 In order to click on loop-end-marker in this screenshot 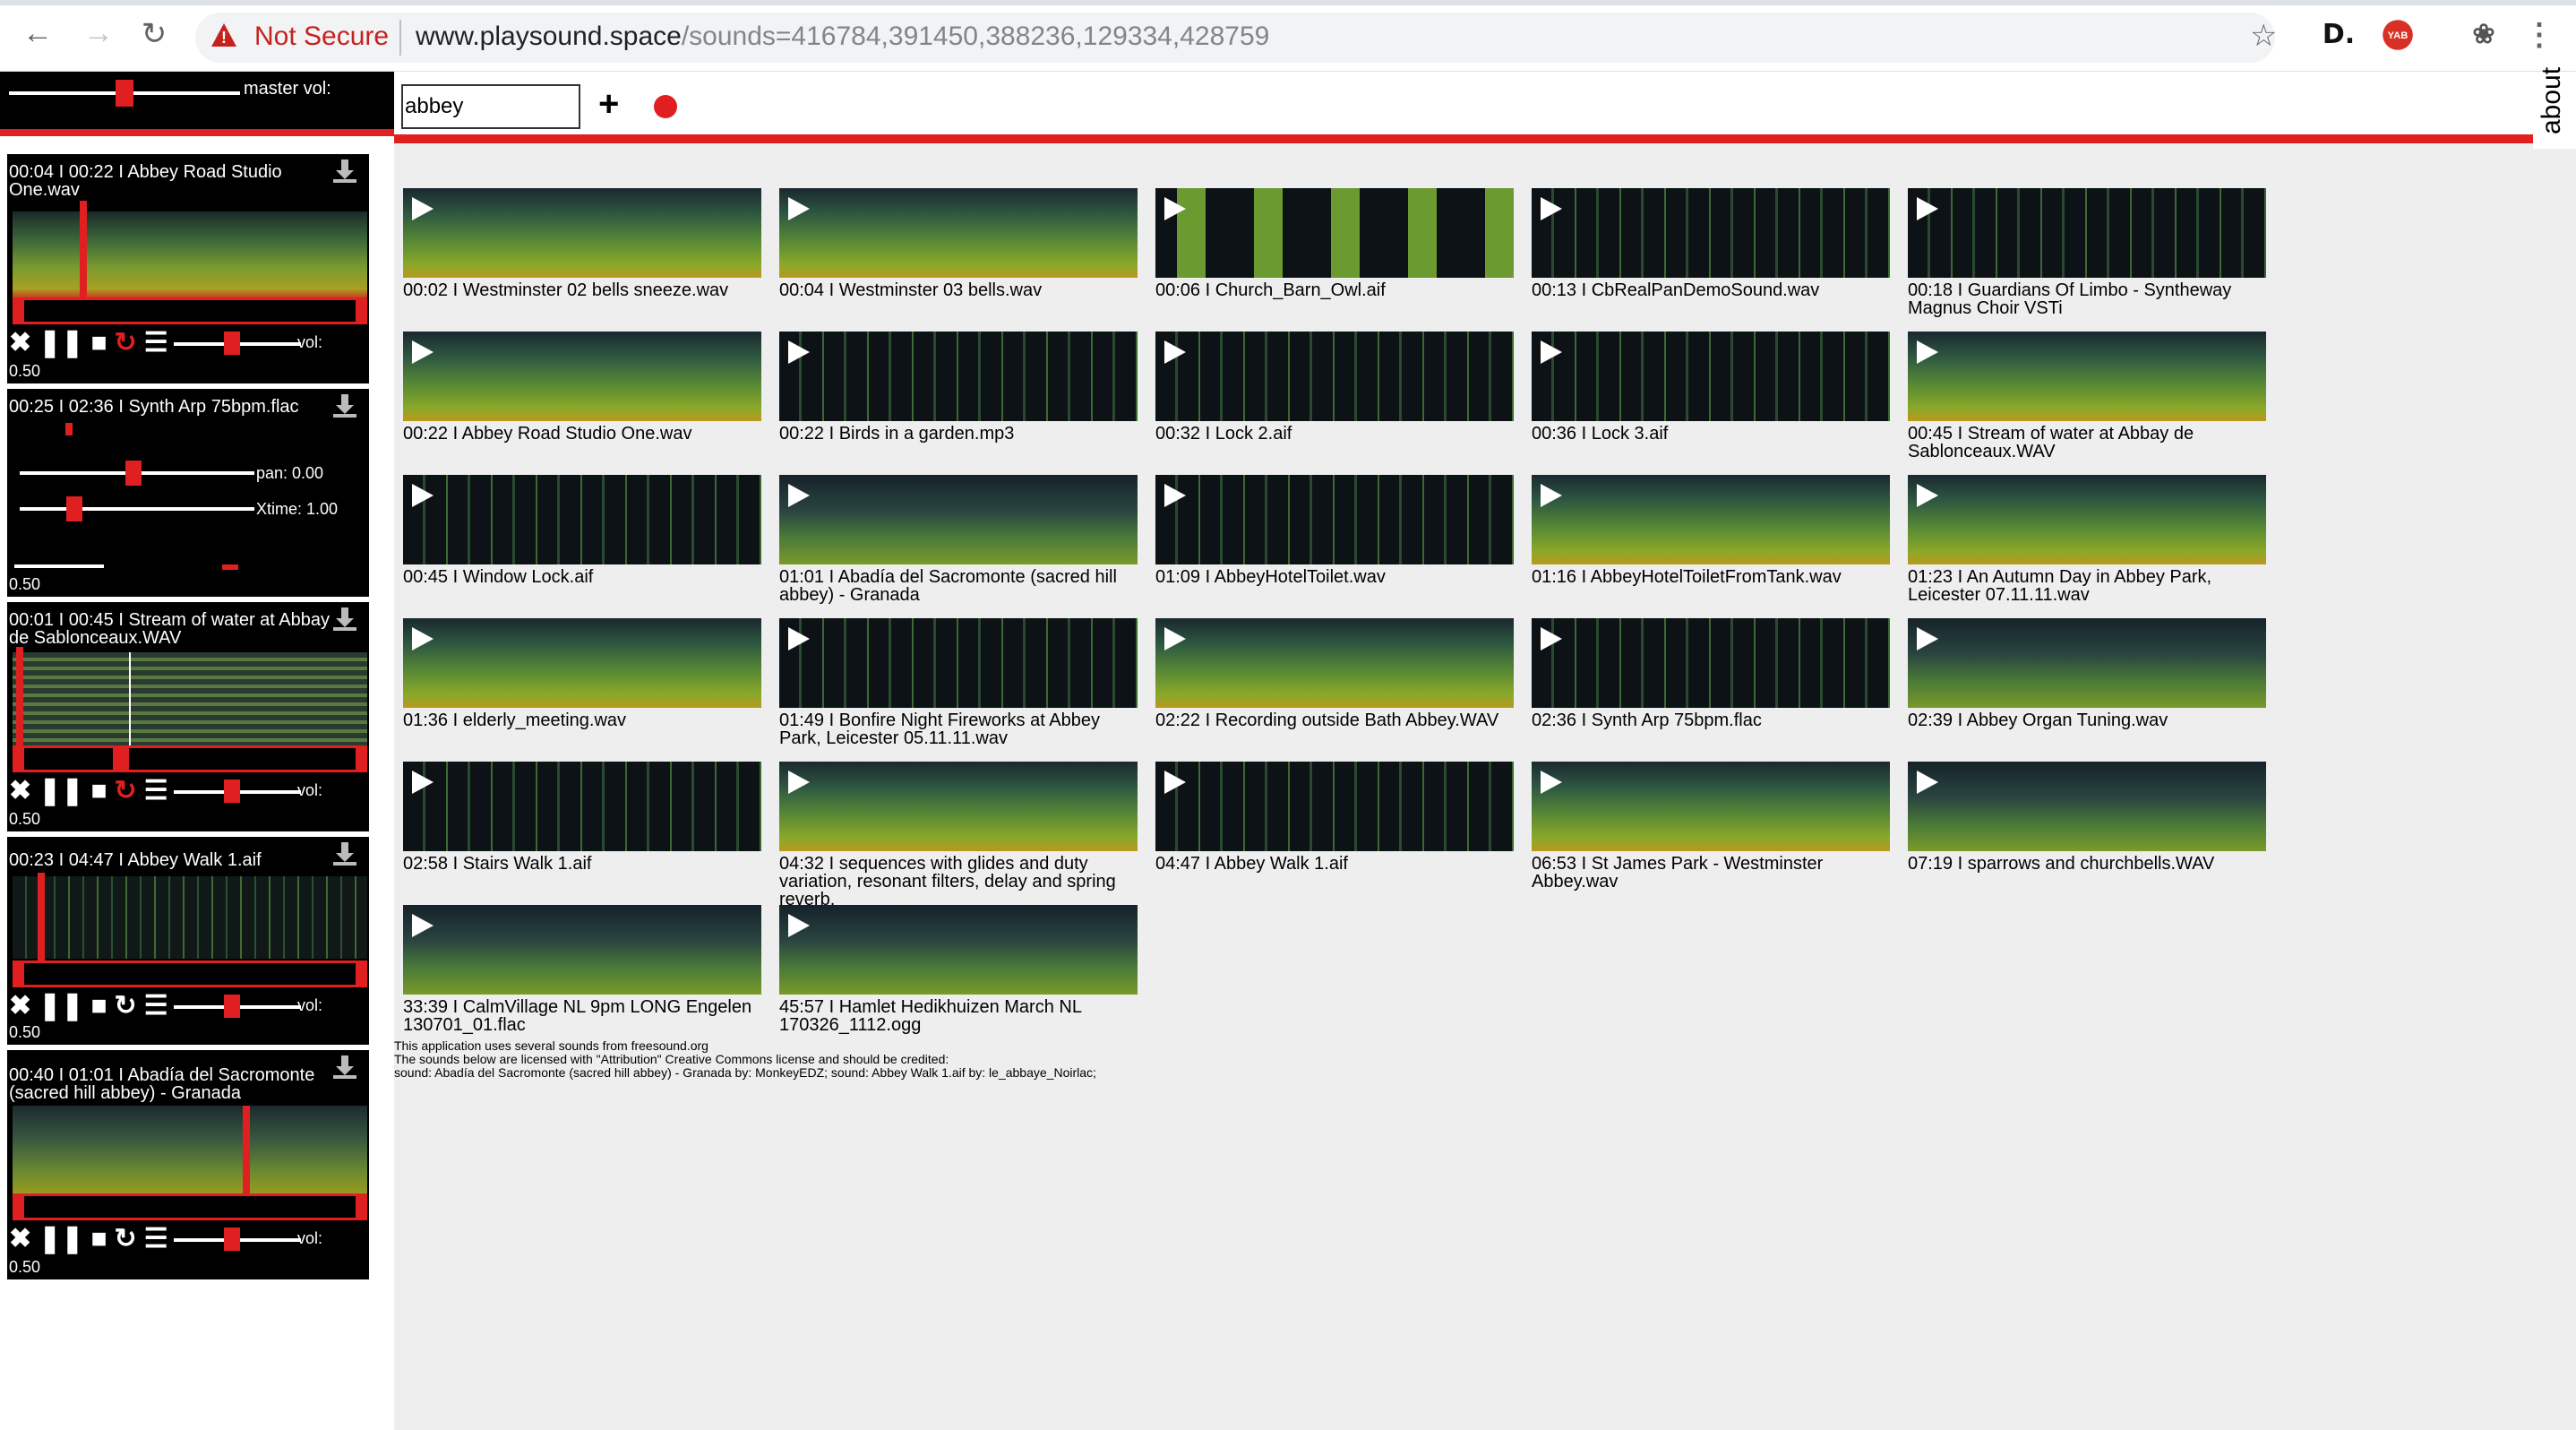, I will do `click(121, 758)`.